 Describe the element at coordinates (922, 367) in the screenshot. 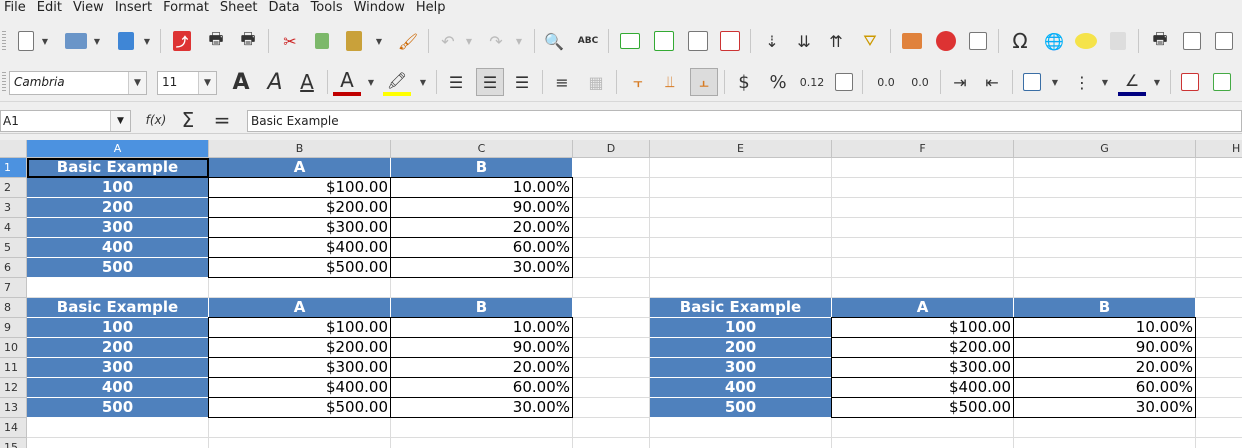

I see `table-value-cell: $300.00` at that location.